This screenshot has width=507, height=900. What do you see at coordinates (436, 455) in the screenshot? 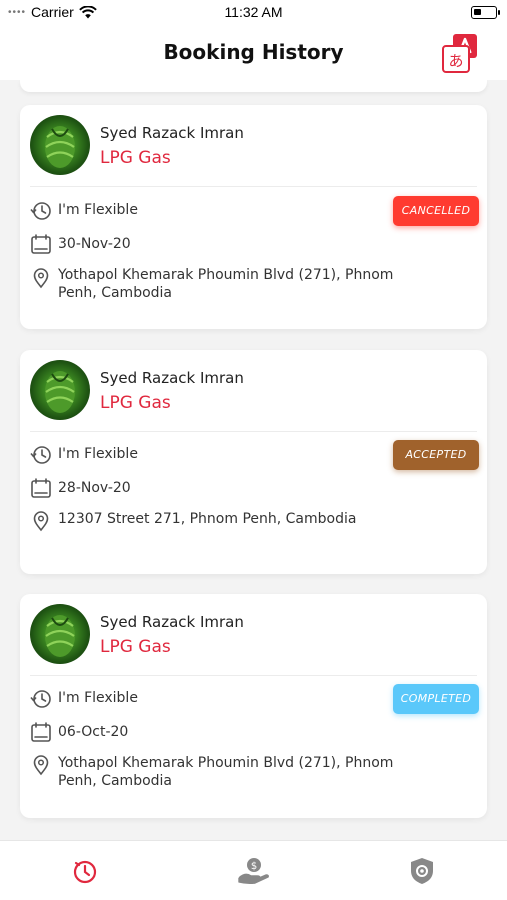
I see `status-badge: ACCEPTED` at bounding box center [436, 455].